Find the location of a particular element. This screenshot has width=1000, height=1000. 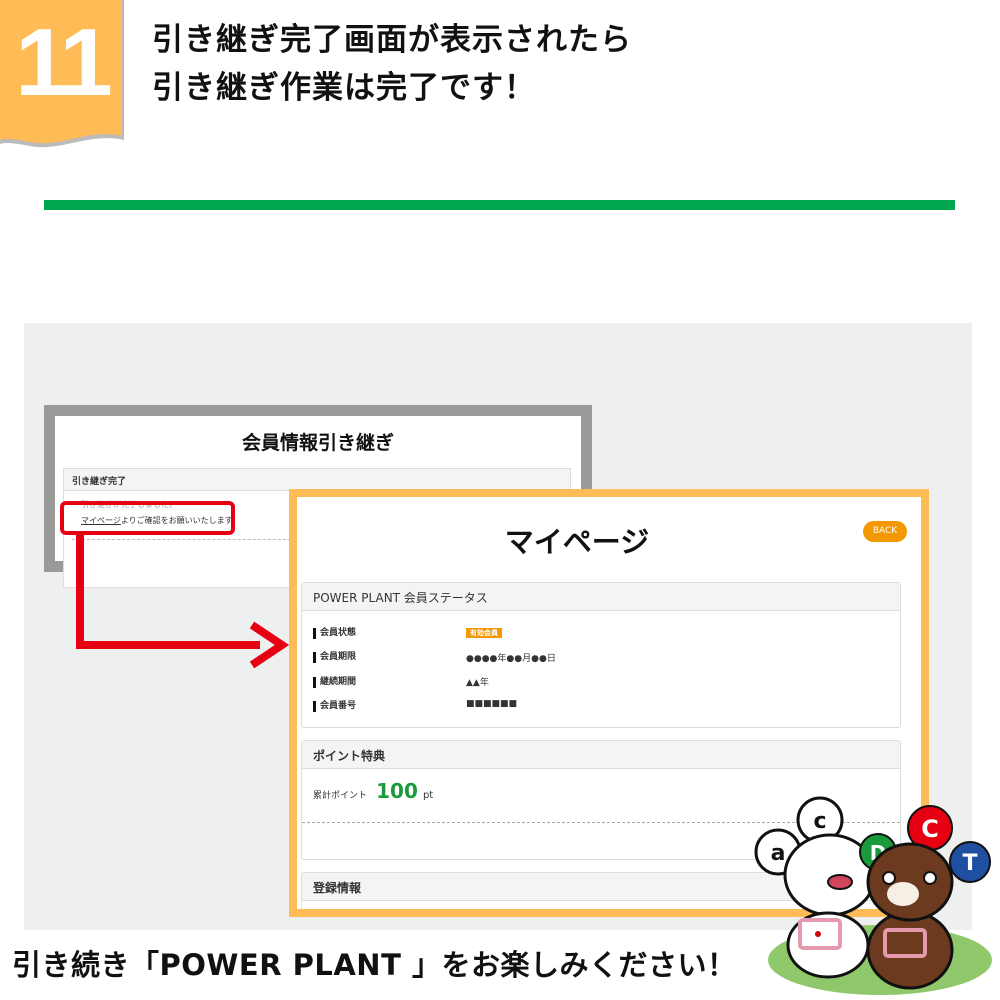

svg-text: T is located at coordinates (969, 863).